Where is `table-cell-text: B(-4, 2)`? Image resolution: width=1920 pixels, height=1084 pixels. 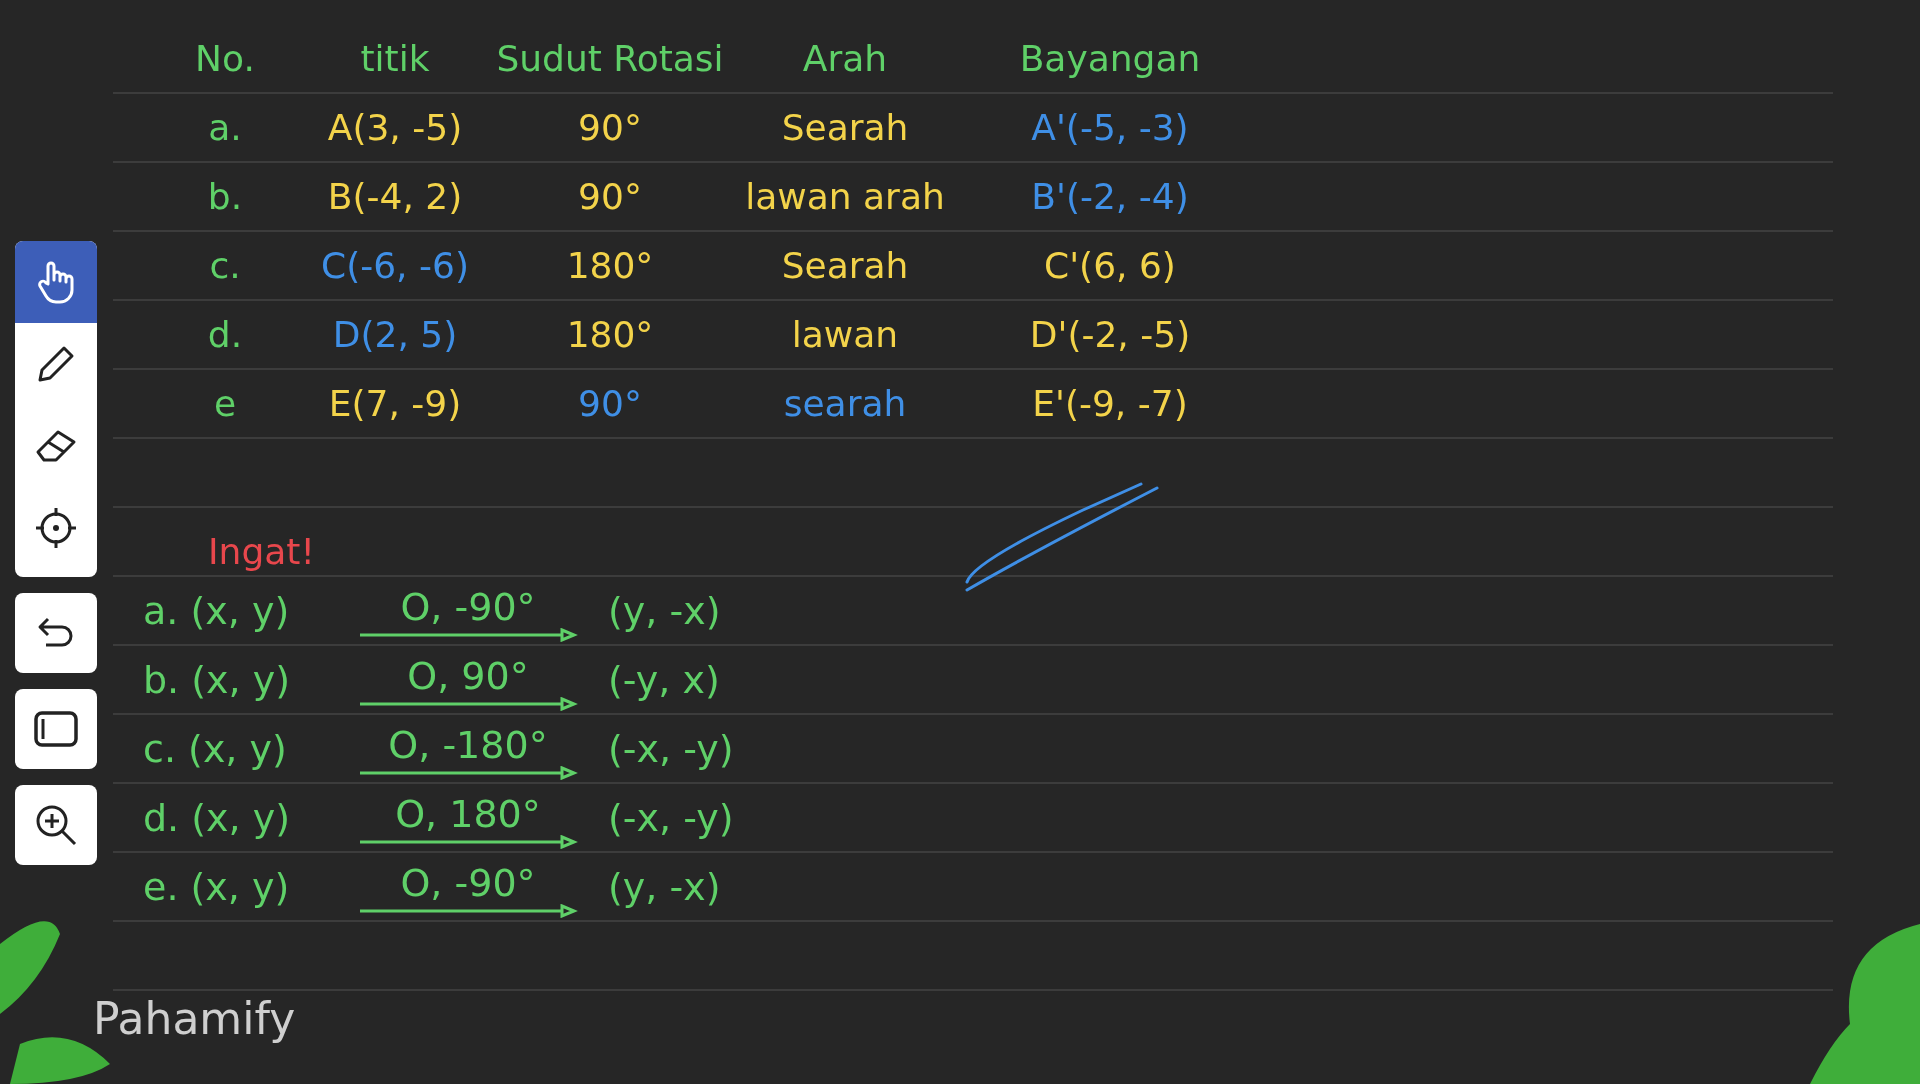
table-cell-text: B(-4, 2) is located at coordinates (395, 196).